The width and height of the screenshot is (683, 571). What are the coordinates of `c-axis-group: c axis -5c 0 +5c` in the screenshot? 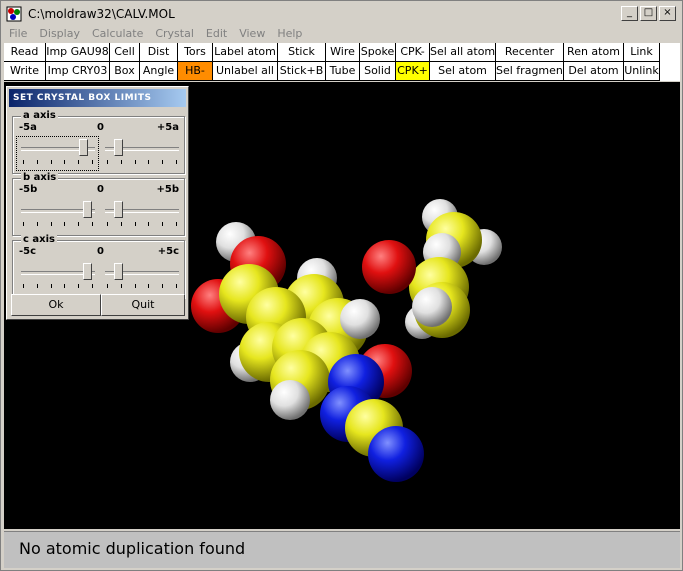 It's located at (98, 266).